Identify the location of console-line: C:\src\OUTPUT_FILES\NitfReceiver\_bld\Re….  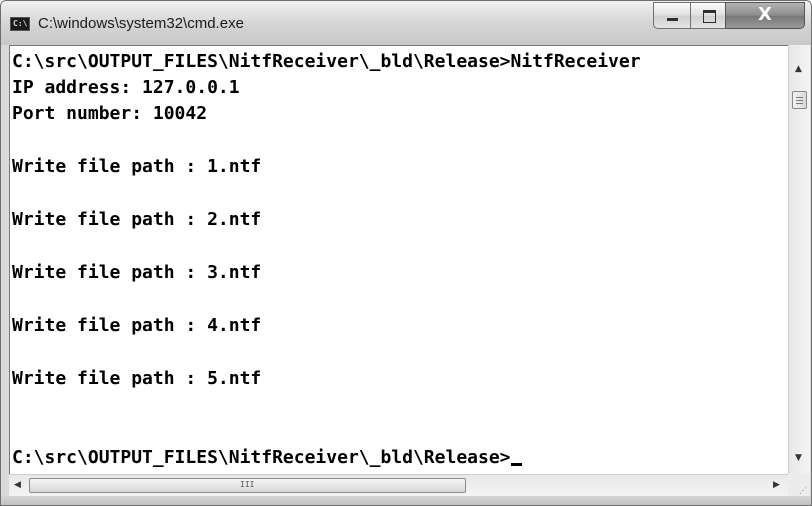
(326, 61).